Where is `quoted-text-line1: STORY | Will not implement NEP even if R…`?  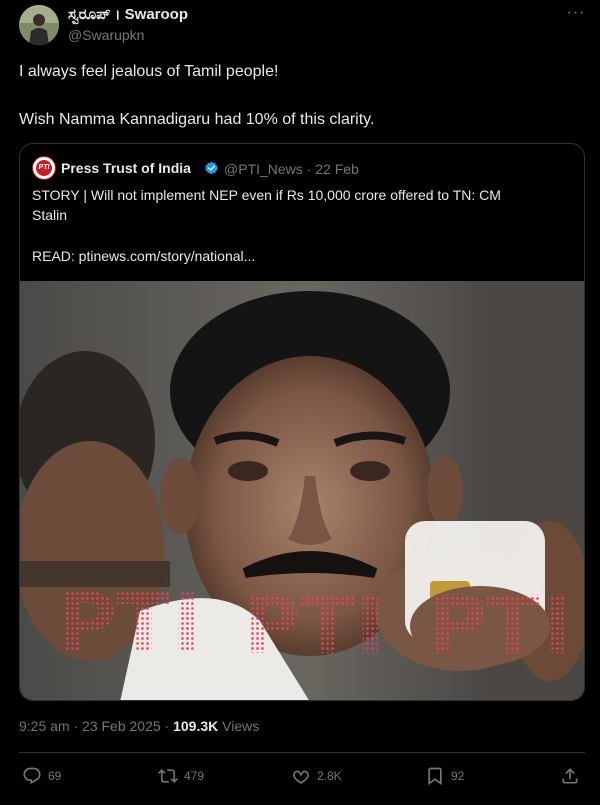 quoted-text-line1: STORY | Will not implement NEP even if R… is located at coordinates (266, 195).